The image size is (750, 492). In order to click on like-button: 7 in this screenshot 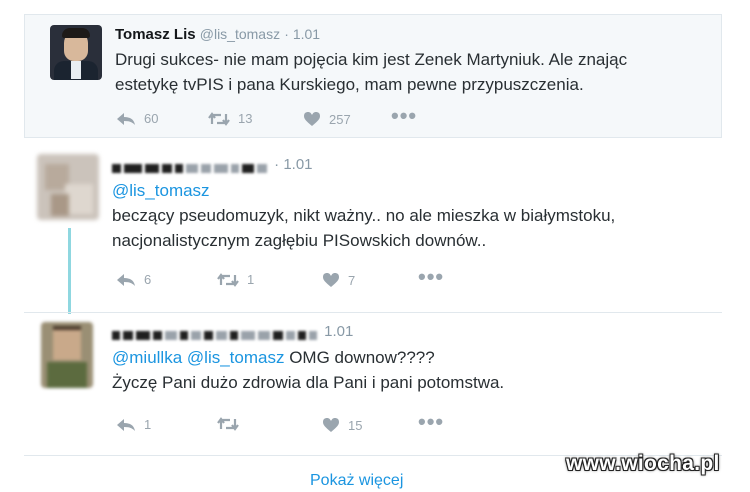, I will do `click(338, 280)`.